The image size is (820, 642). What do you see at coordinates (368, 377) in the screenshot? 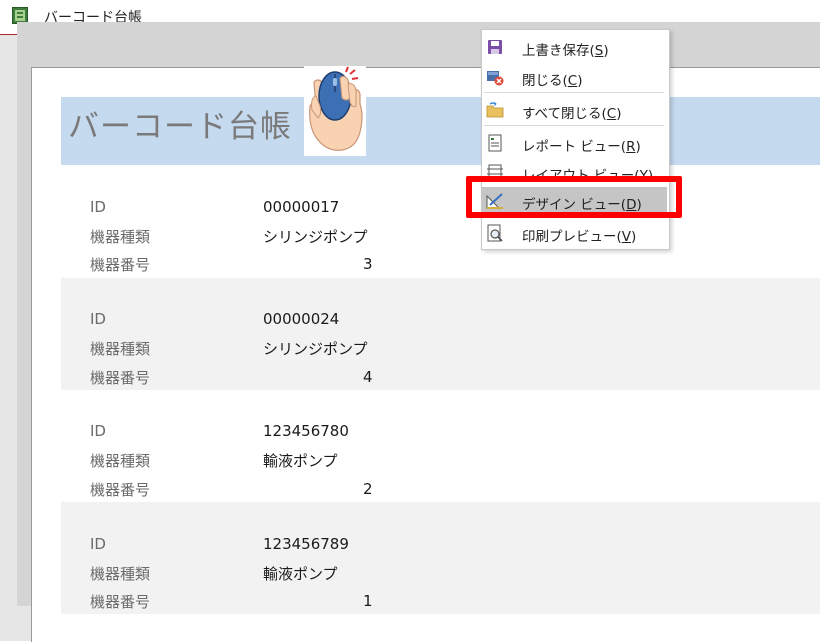
I see `value-device-number: 4` at bounding box center [368, 377].